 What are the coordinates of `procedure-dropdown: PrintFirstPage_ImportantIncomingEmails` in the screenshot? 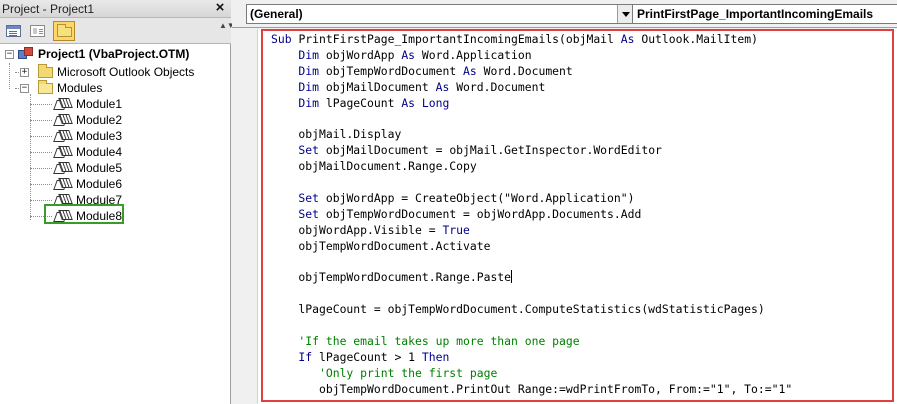 It's located at (764, 14).